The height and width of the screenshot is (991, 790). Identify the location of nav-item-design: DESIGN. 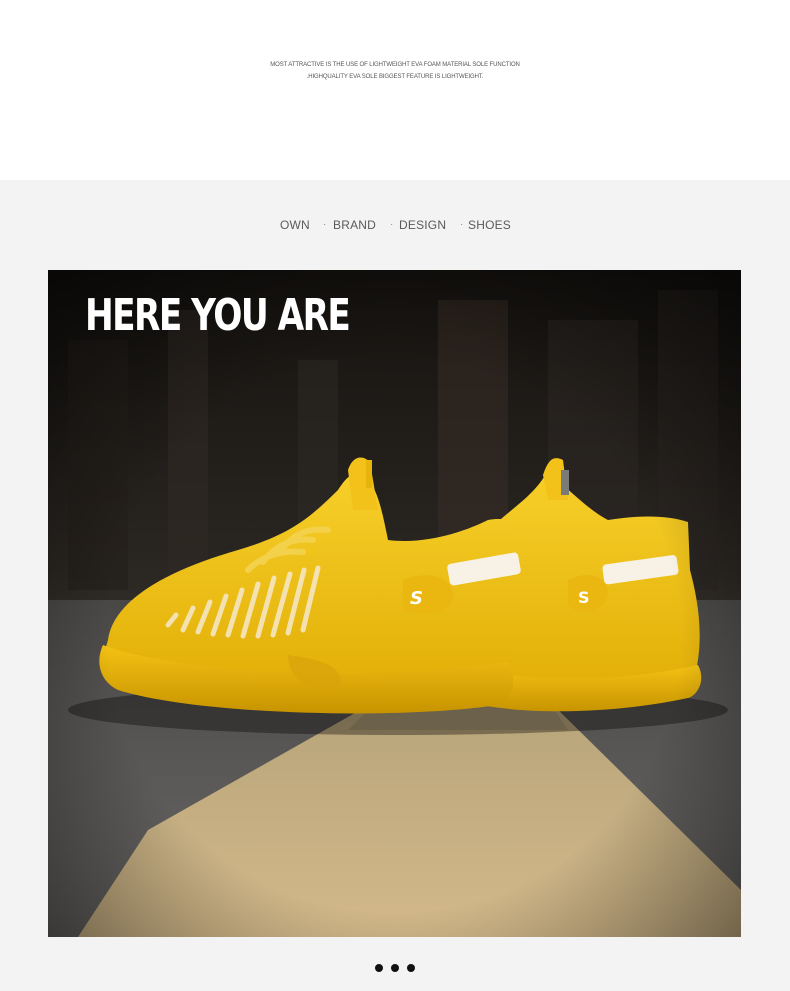
(422, 225).